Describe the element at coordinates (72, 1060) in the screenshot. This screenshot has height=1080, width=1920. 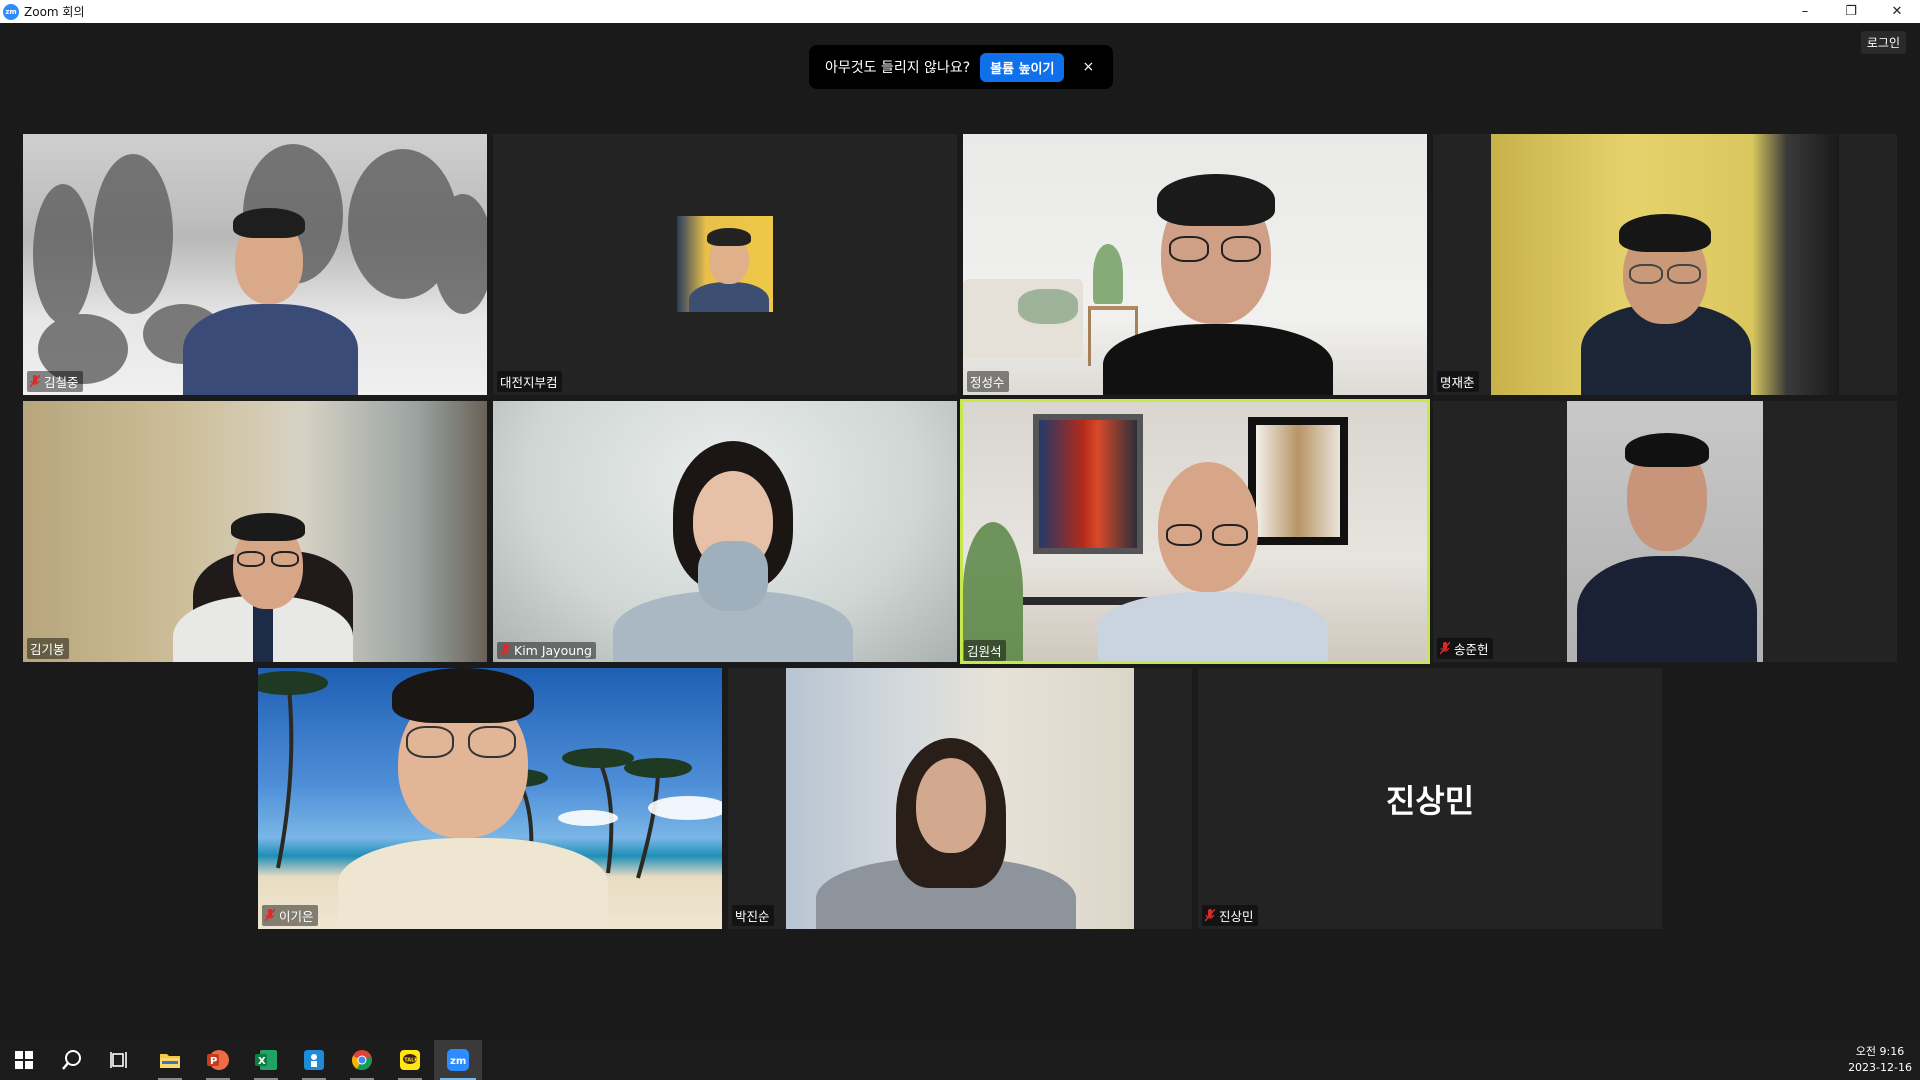
I see `search-icon` at that location.